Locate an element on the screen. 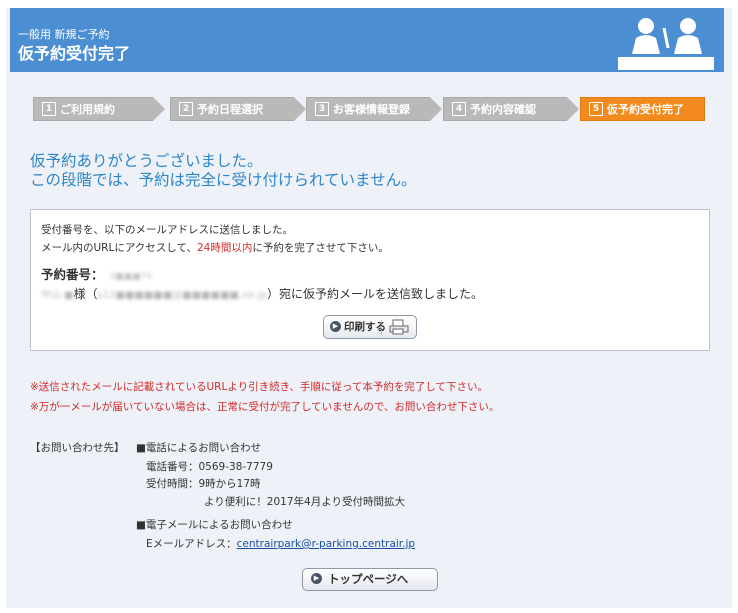 The height and width of the screenshot is (613, 738). step-schedule: 2 予約日程選択 is located at coordinates (238, 109).